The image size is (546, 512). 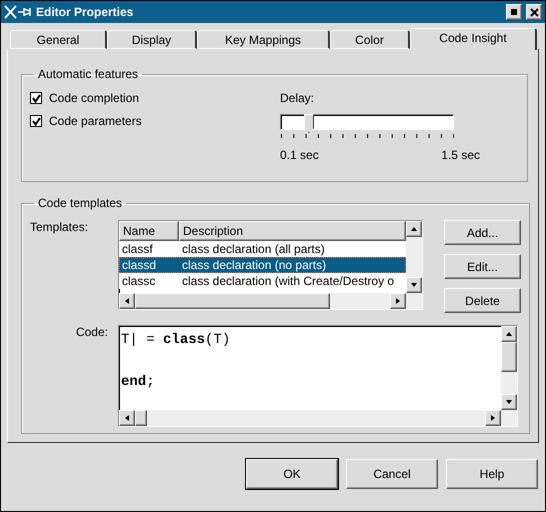 What do you see at coordinates (318, 376) in the screenshot?
I see `code-editor: T| = class(T) end;` at bounding box center [318, 376].